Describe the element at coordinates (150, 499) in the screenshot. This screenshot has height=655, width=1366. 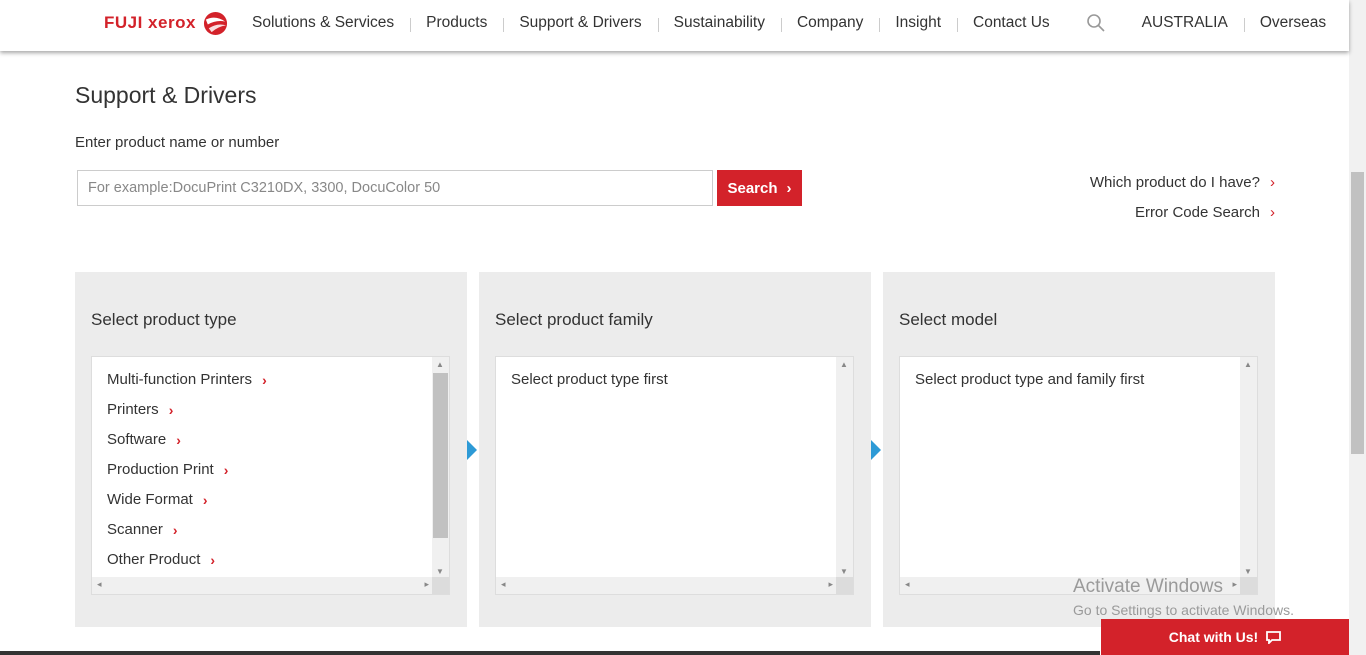
I see `product-type-label: Wide Format` at that location.